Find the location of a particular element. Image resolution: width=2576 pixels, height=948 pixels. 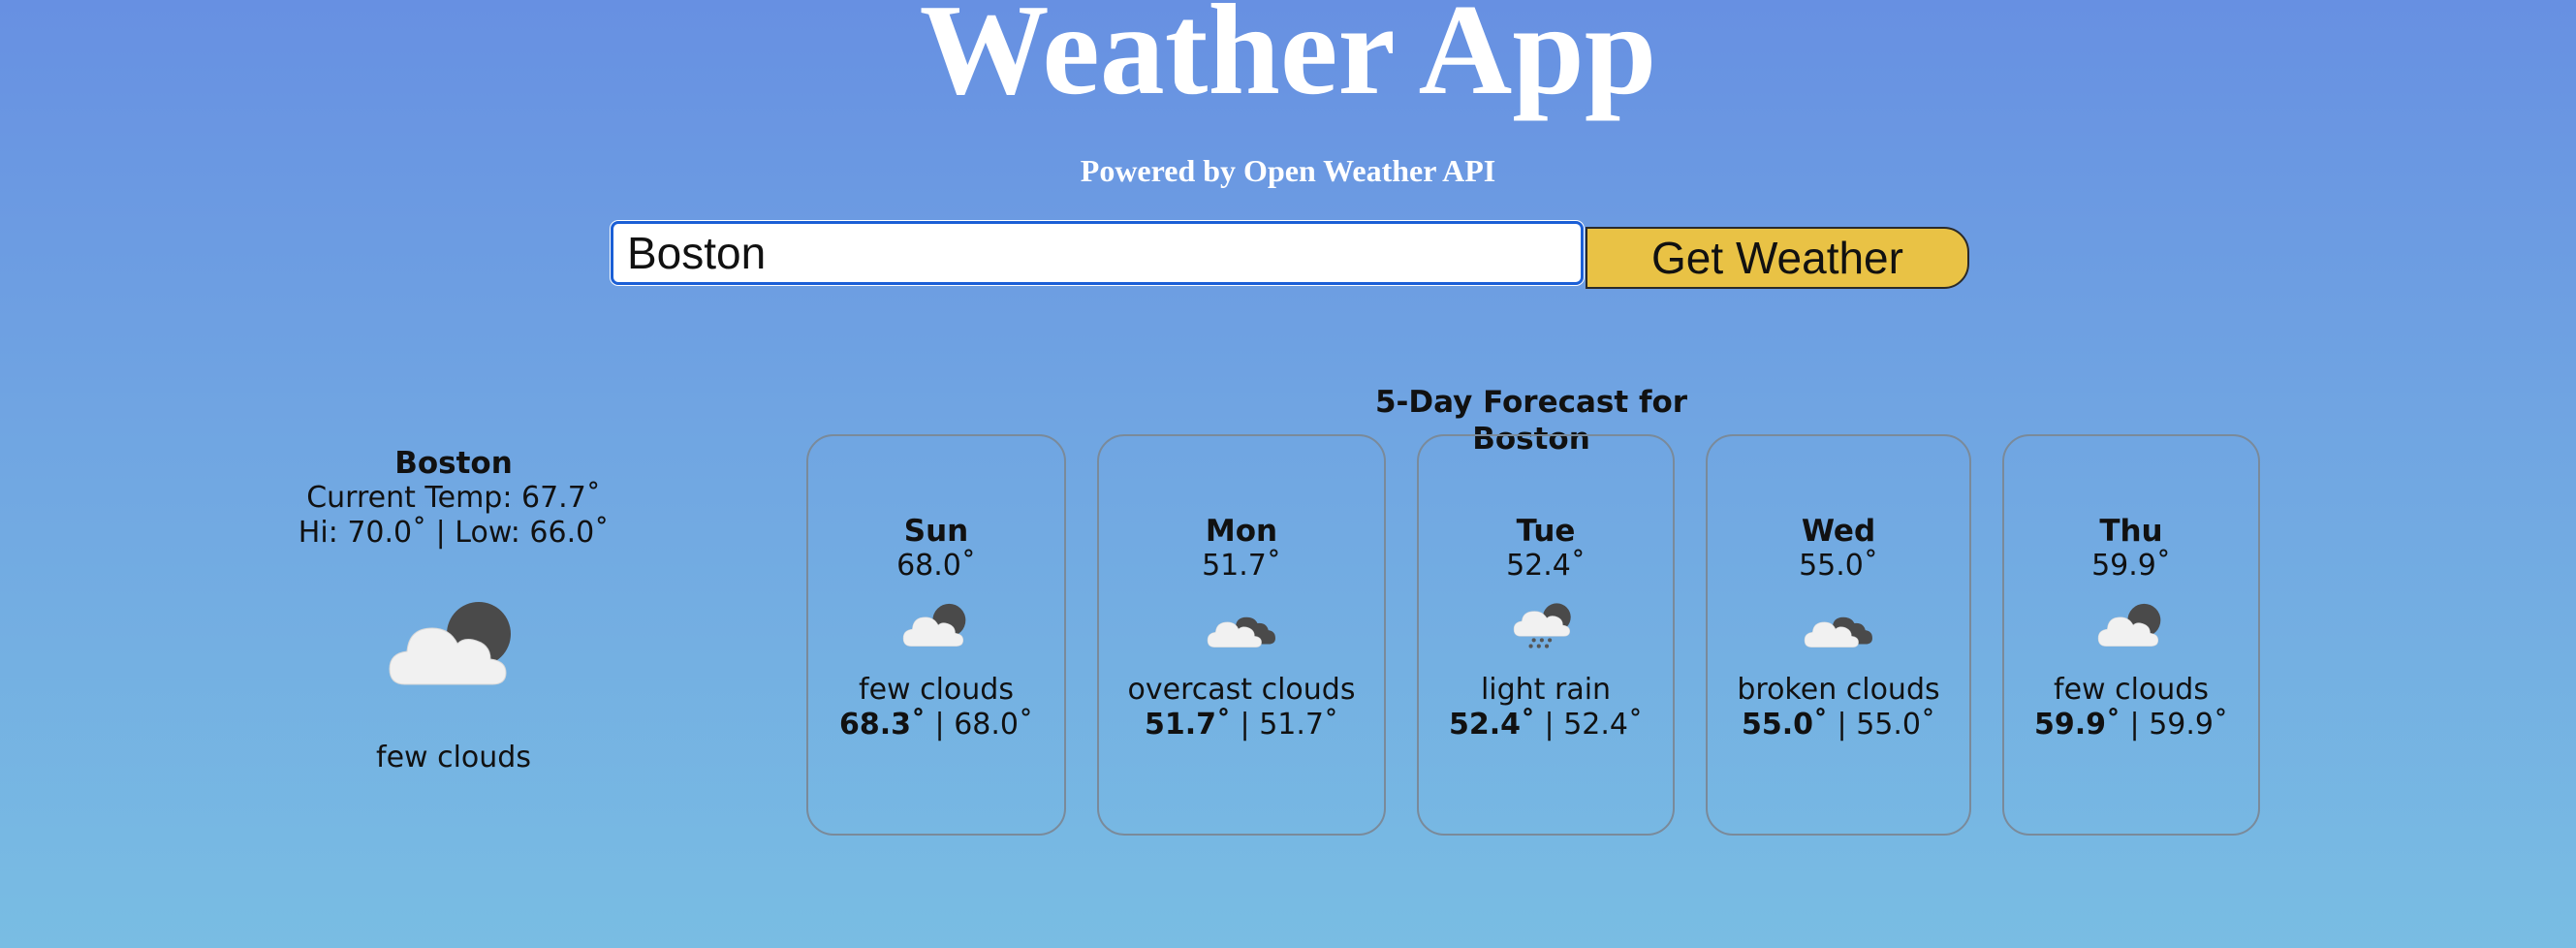

forecast-low: | 59.9˚ is located at coordinates (2174, 725).